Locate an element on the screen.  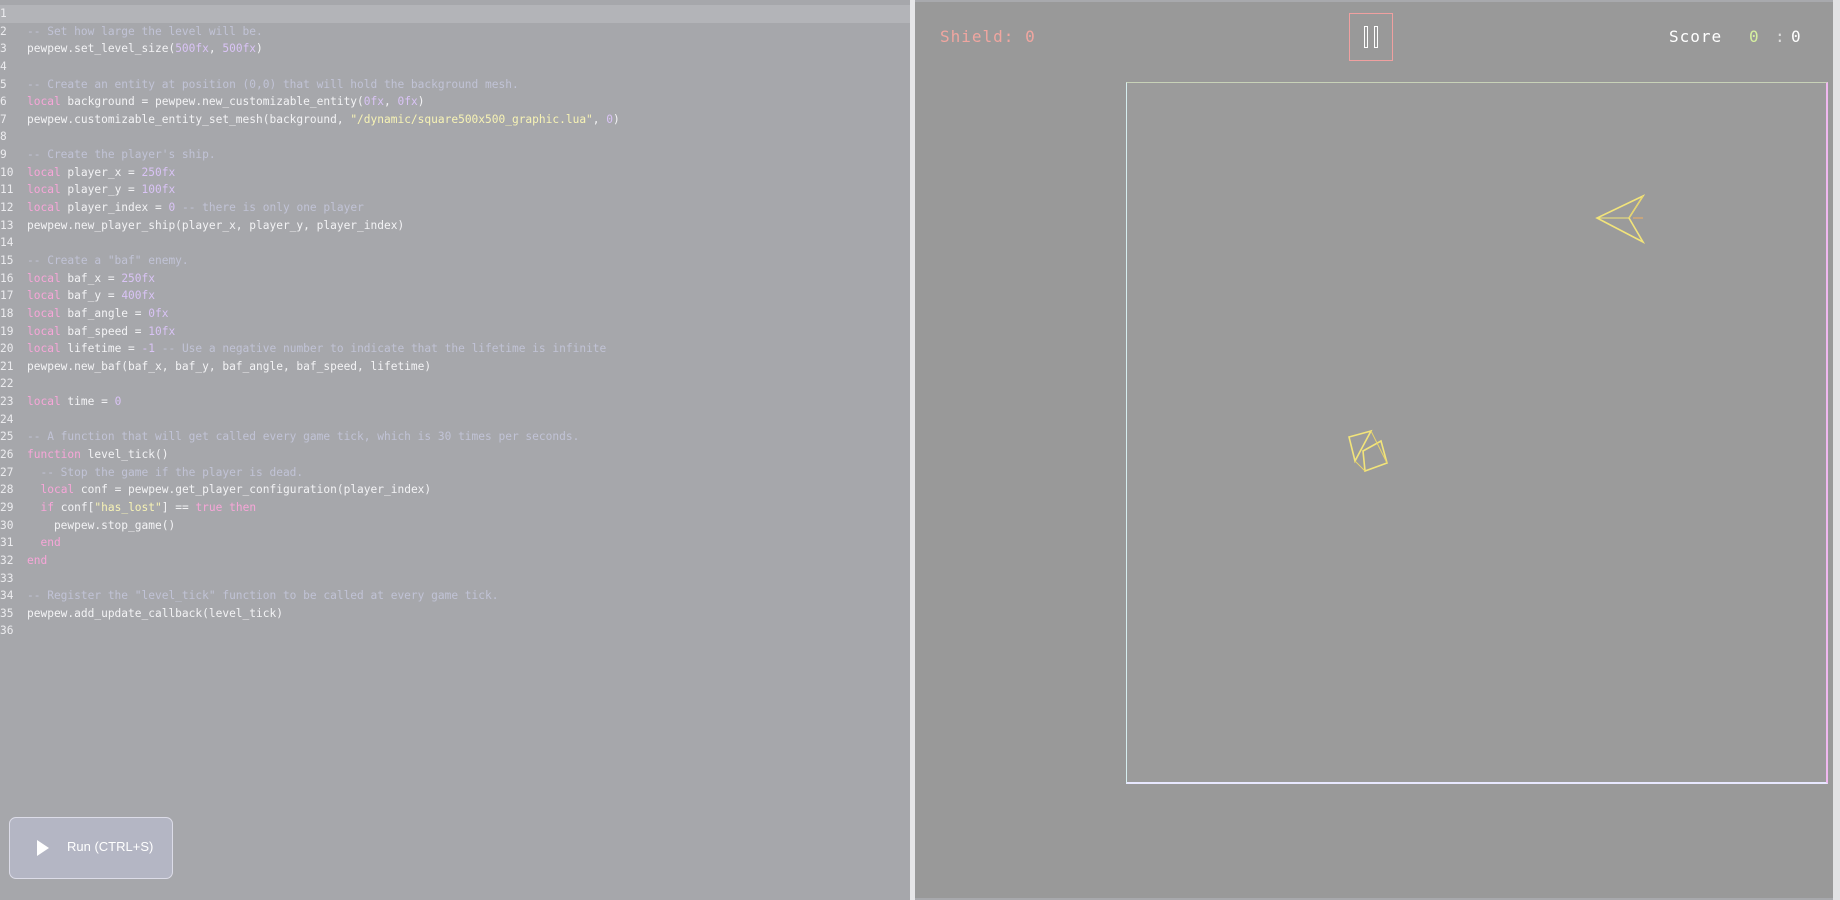
code-token: pewpew.set_level_size( is located at coordinates (101, 49).